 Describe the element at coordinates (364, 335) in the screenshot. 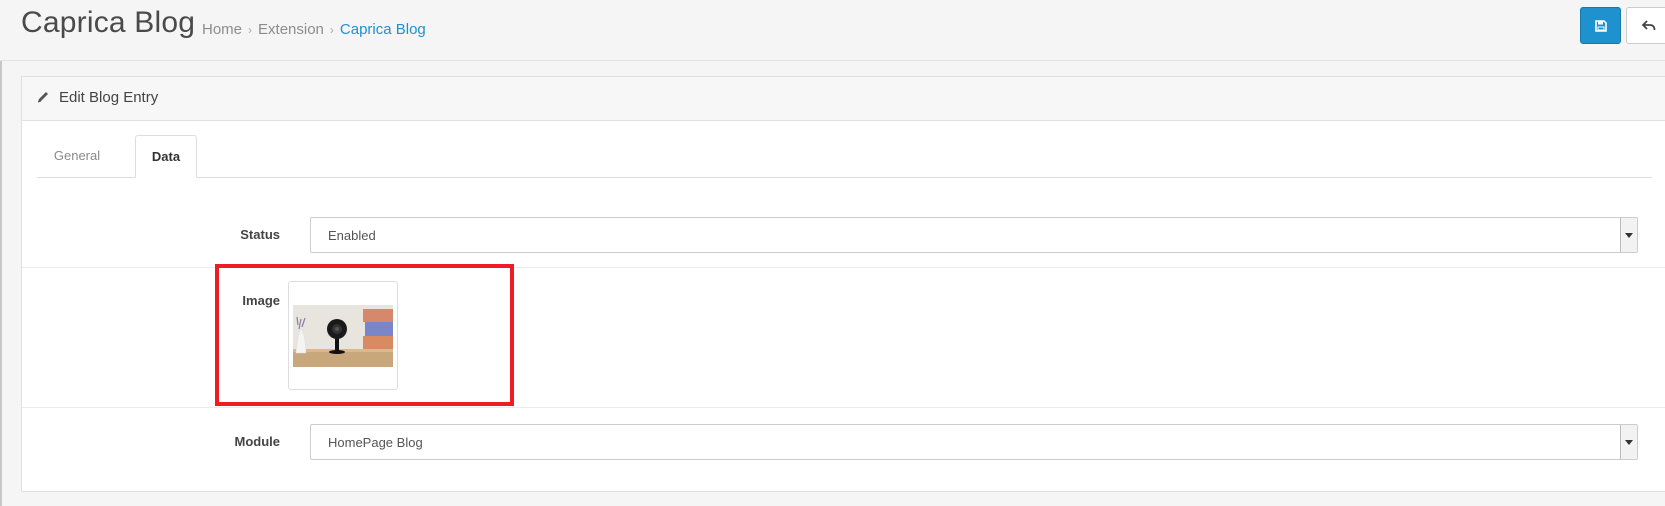

I see `highlight-annotation` at that location.